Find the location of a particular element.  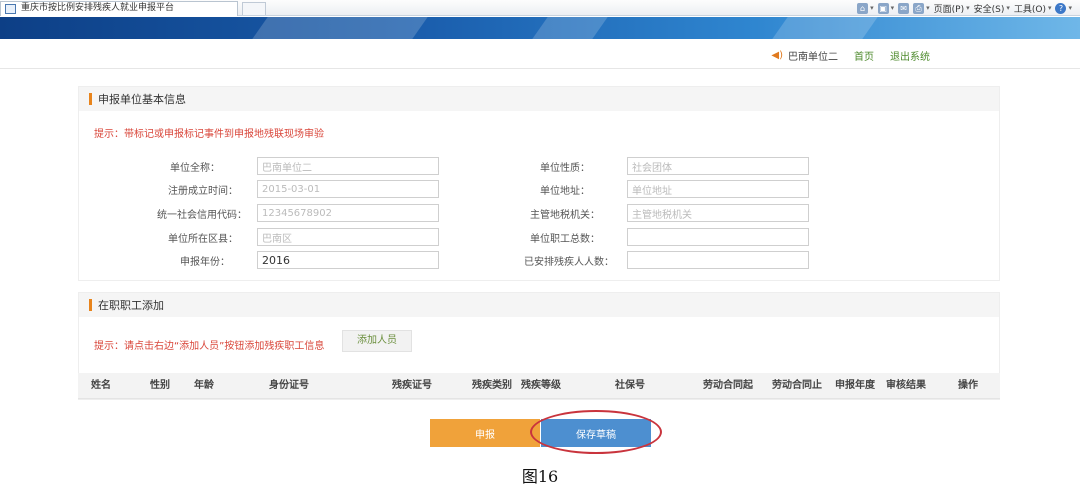

save-draft-button: 保存草稿 is located at coordinates (596, 433).